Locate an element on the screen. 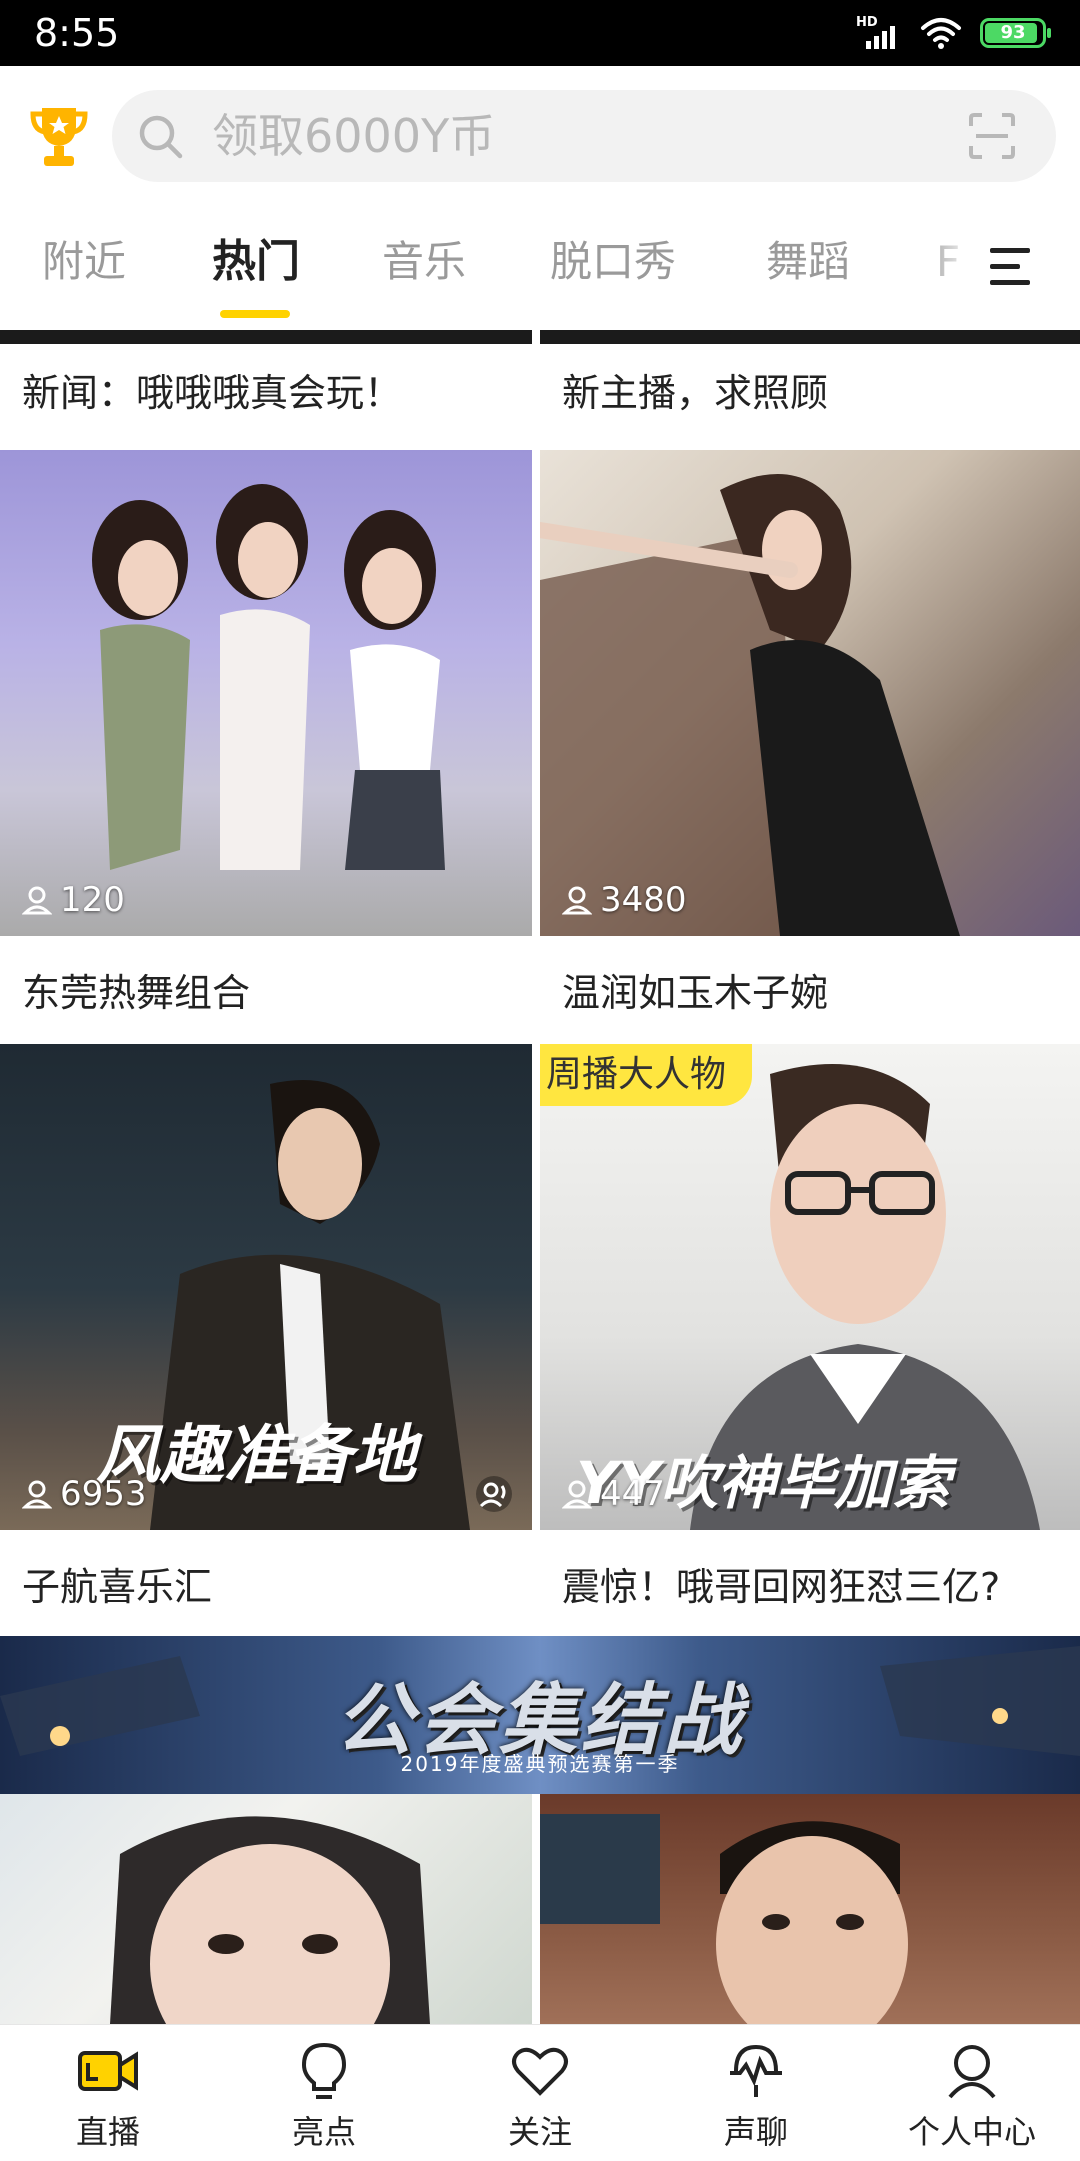  nav-highlights: 亮点 is located at coordinates (324, 2093).